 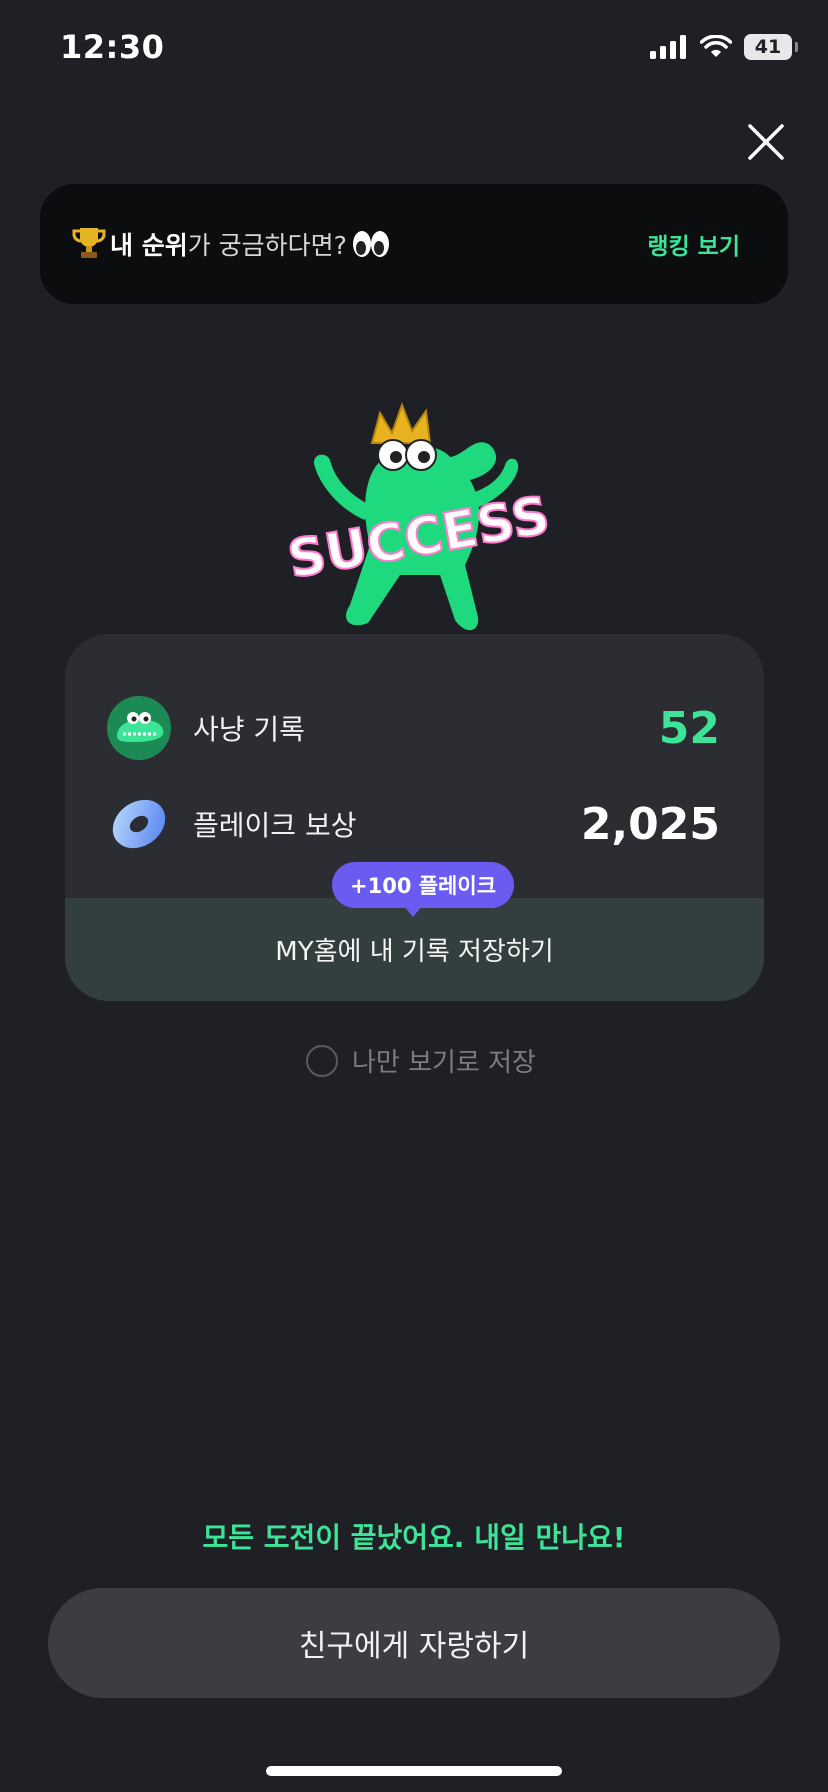 I want to click on flake-donut-icon, so click(x=139, y=824).